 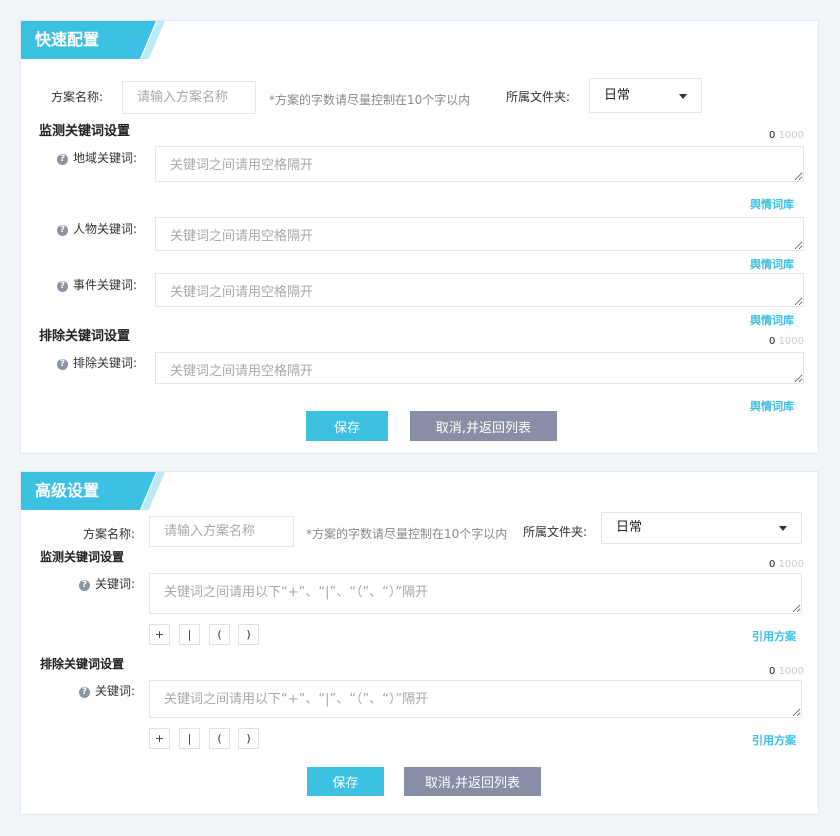 I want to click on region-keyword-textarea, so click(x=479, y=164).